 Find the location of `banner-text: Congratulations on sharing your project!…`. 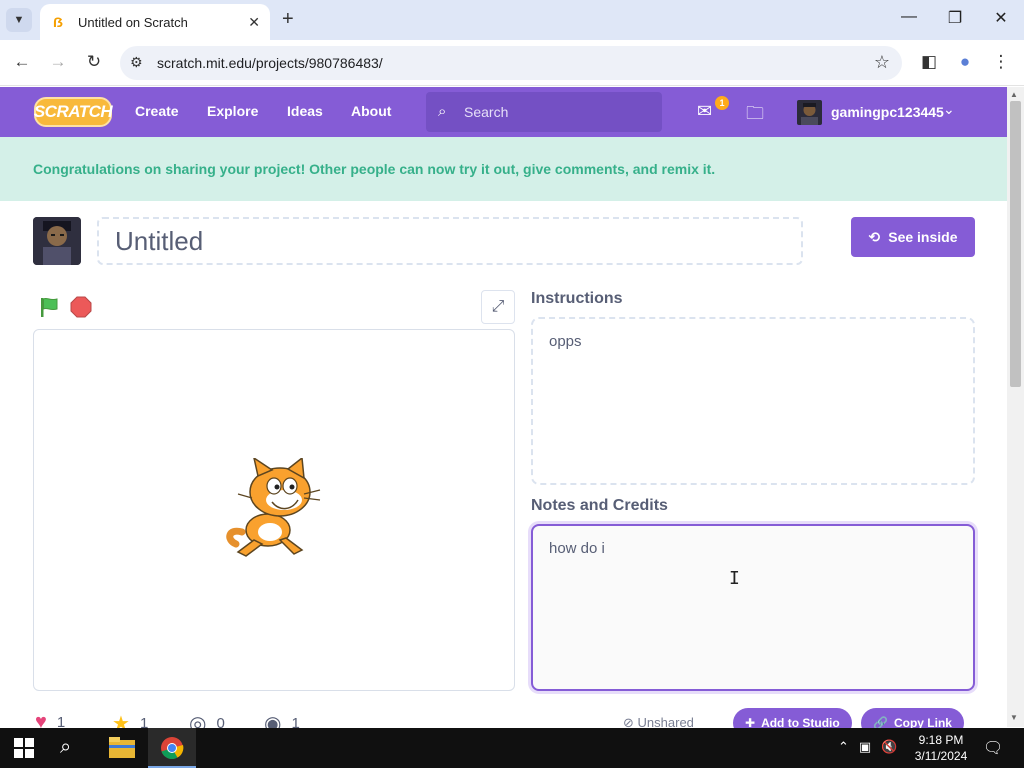

banner-text: Congratulations on sharing your project!… is located at coordinates (374, 169).